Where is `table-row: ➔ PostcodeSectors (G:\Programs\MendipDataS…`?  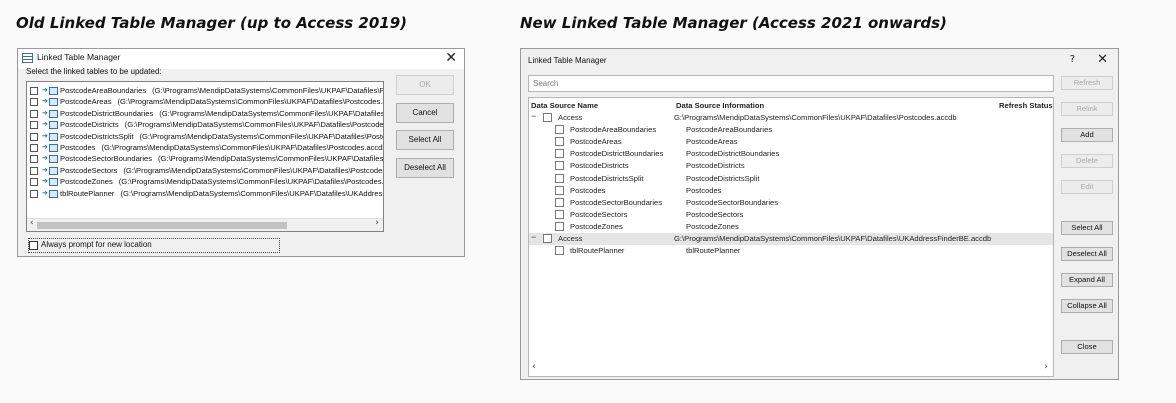
table-row: ➔ PostcodeSectors (G:\Programs\MendipDataS… is located at coordinates (207, 171).